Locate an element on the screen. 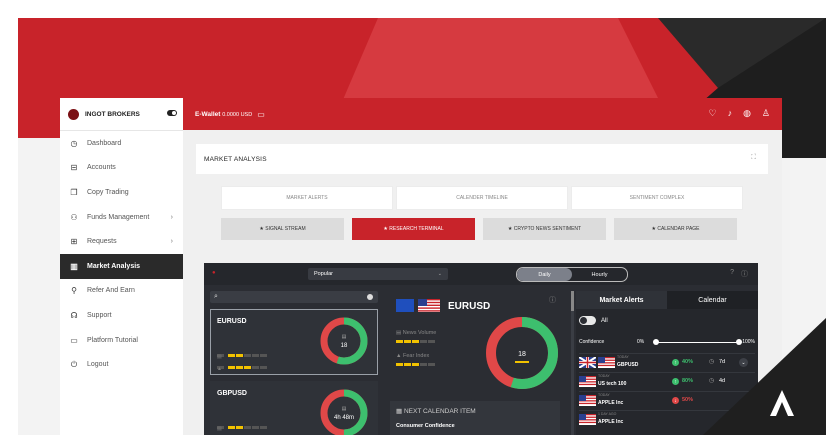 The width and height of the screenshot is (827, 435). pair-card-eurusd: EURUSD ▤ ▲ ▤ 18 is located at coordinates (294, 342).